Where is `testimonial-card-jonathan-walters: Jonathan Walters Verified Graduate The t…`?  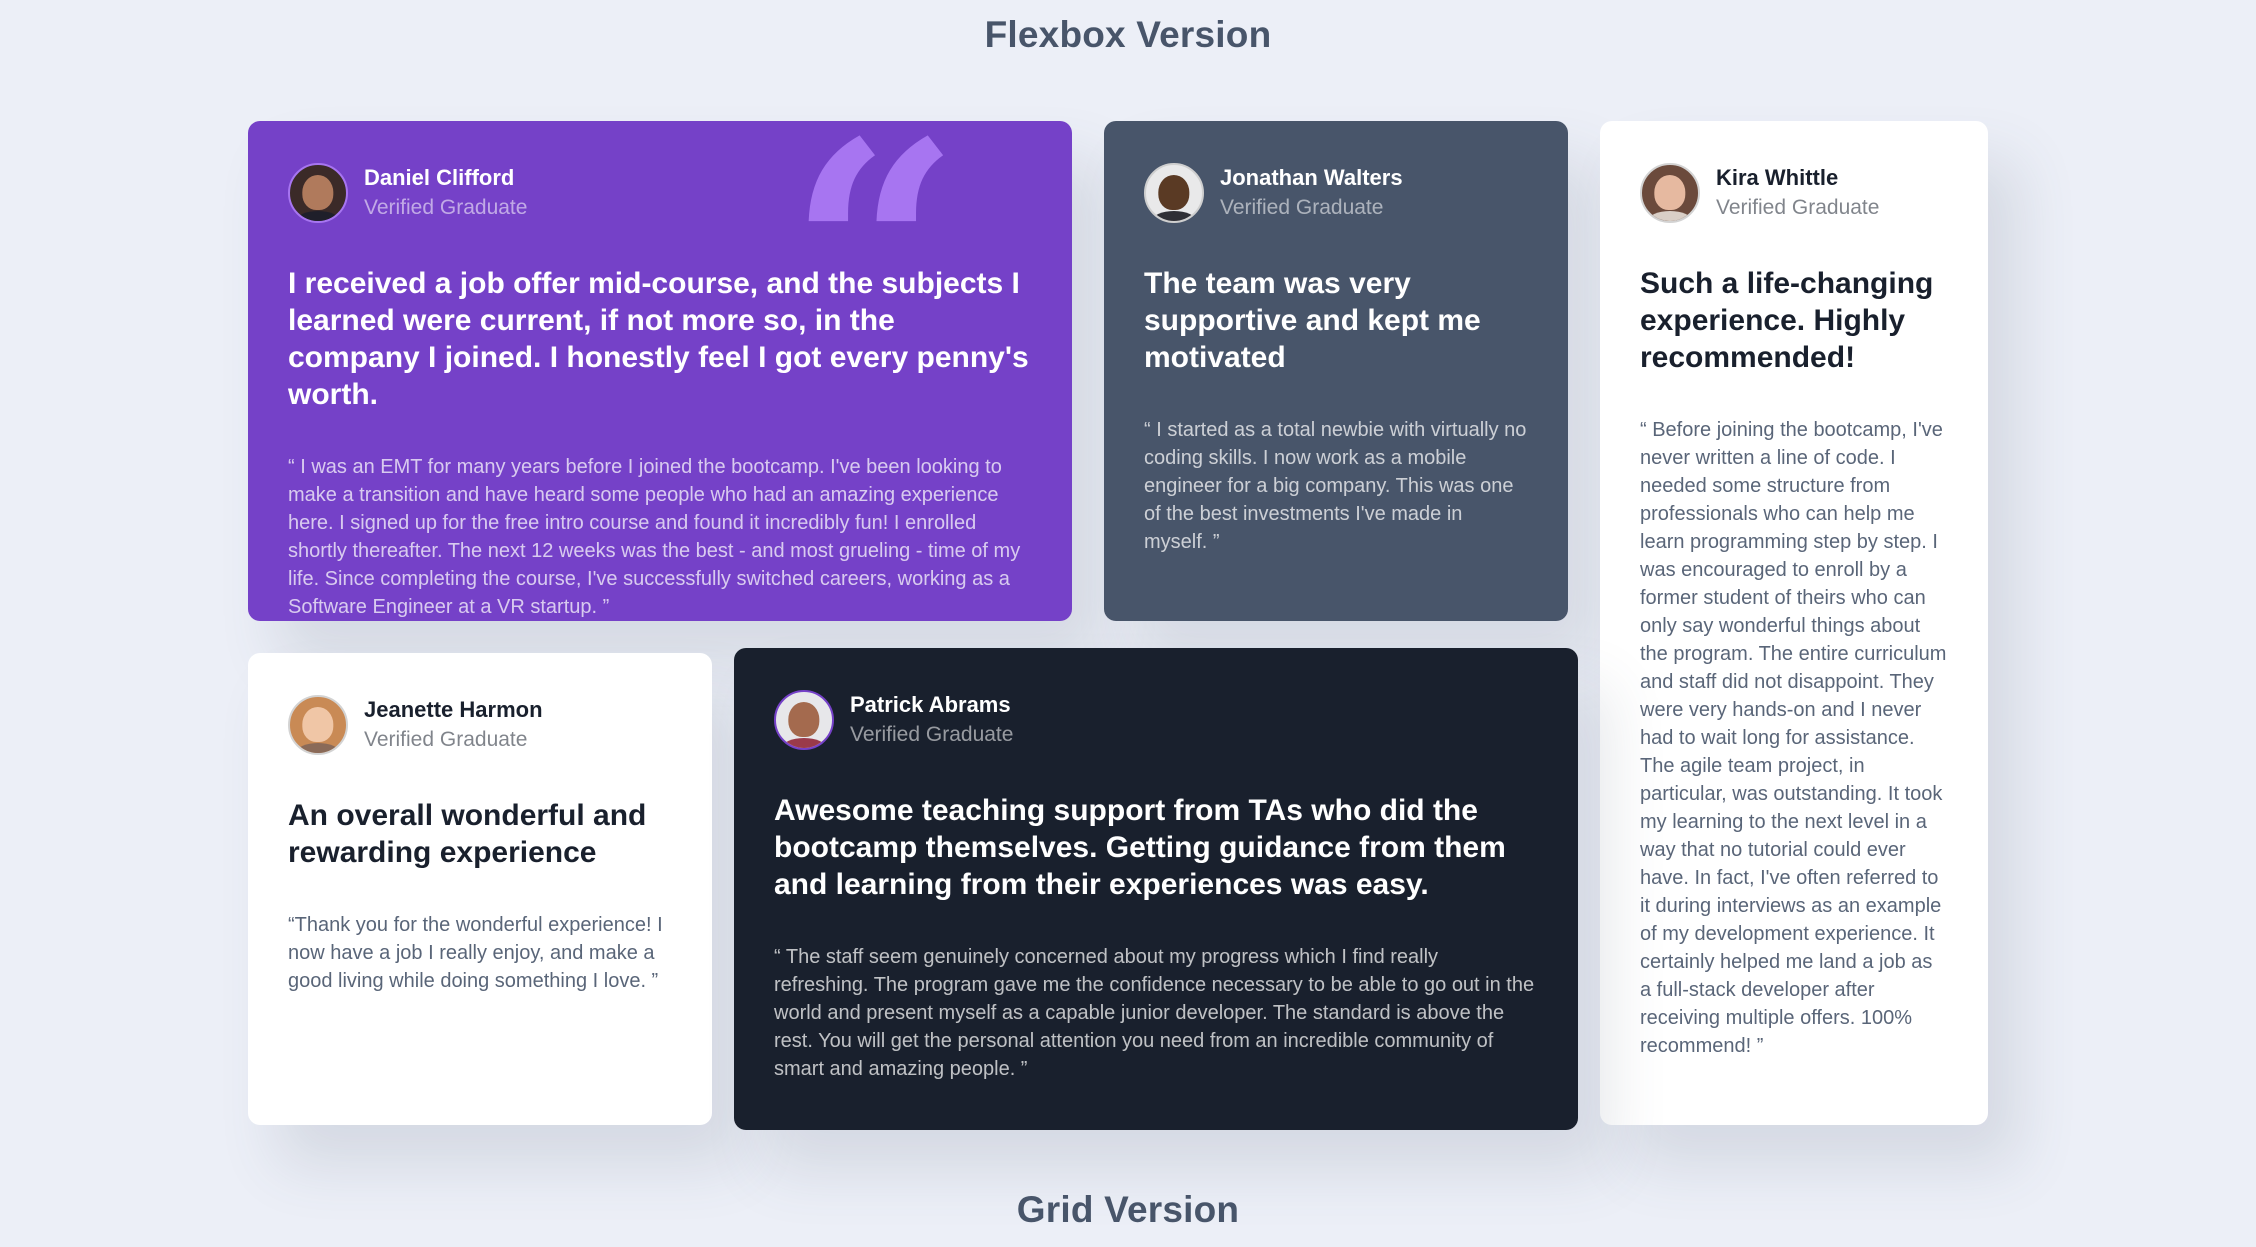 testimonial-card-jonathan-walters: Jonathan Walters Verified Graduate The t… is located at coordinates (1336, 371).